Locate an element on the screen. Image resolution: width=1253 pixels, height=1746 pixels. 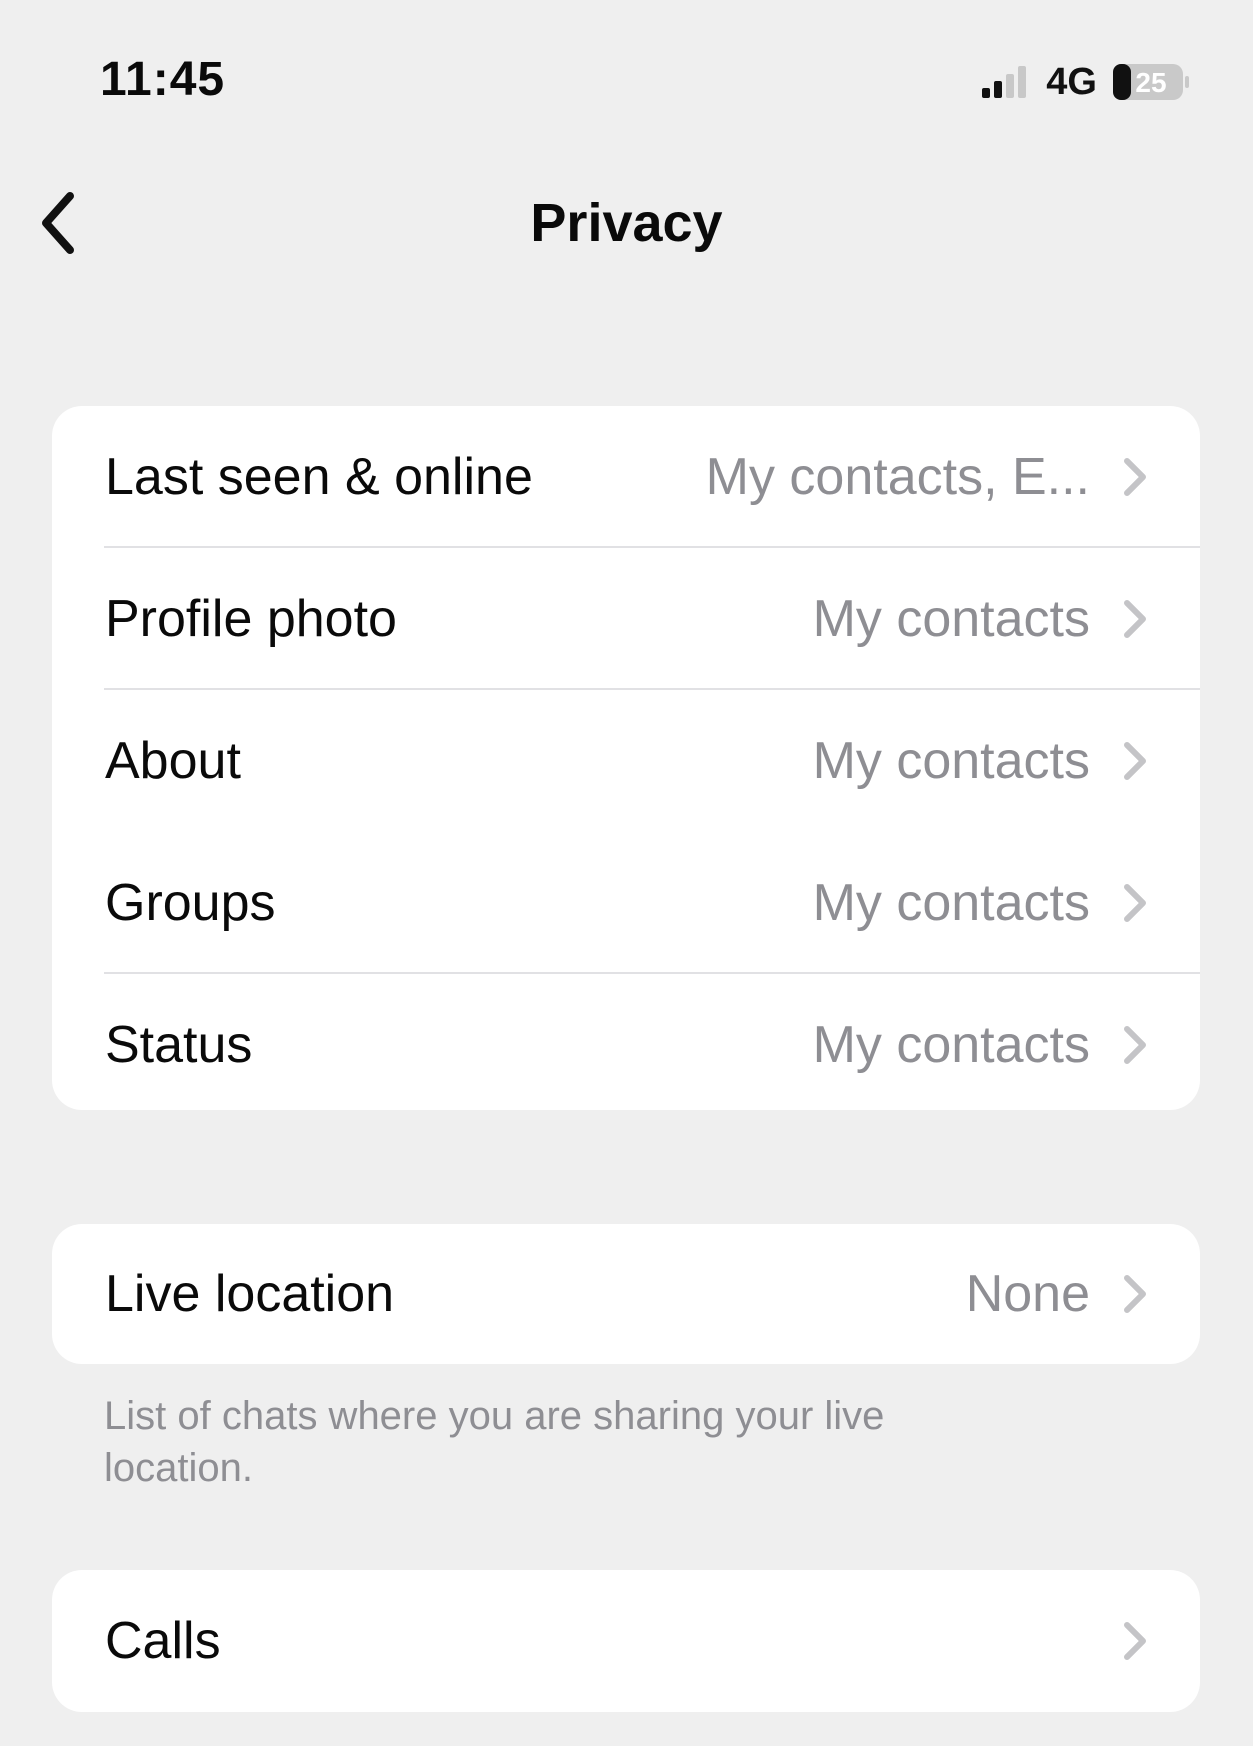
row-label: Groups is located at coordinates (190, 903).